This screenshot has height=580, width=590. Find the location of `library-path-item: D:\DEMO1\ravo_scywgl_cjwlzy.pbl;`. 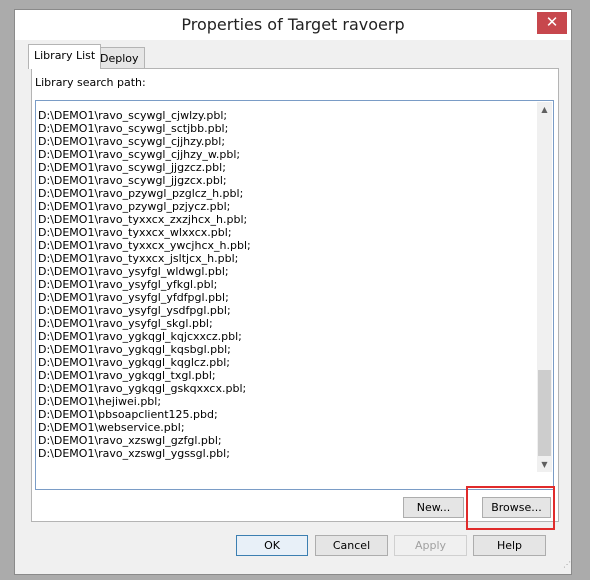

library-path-item: D:\DEMO1\ravo_scywgl_cjwlzy.pbl; is located at coordinates (143, 115).